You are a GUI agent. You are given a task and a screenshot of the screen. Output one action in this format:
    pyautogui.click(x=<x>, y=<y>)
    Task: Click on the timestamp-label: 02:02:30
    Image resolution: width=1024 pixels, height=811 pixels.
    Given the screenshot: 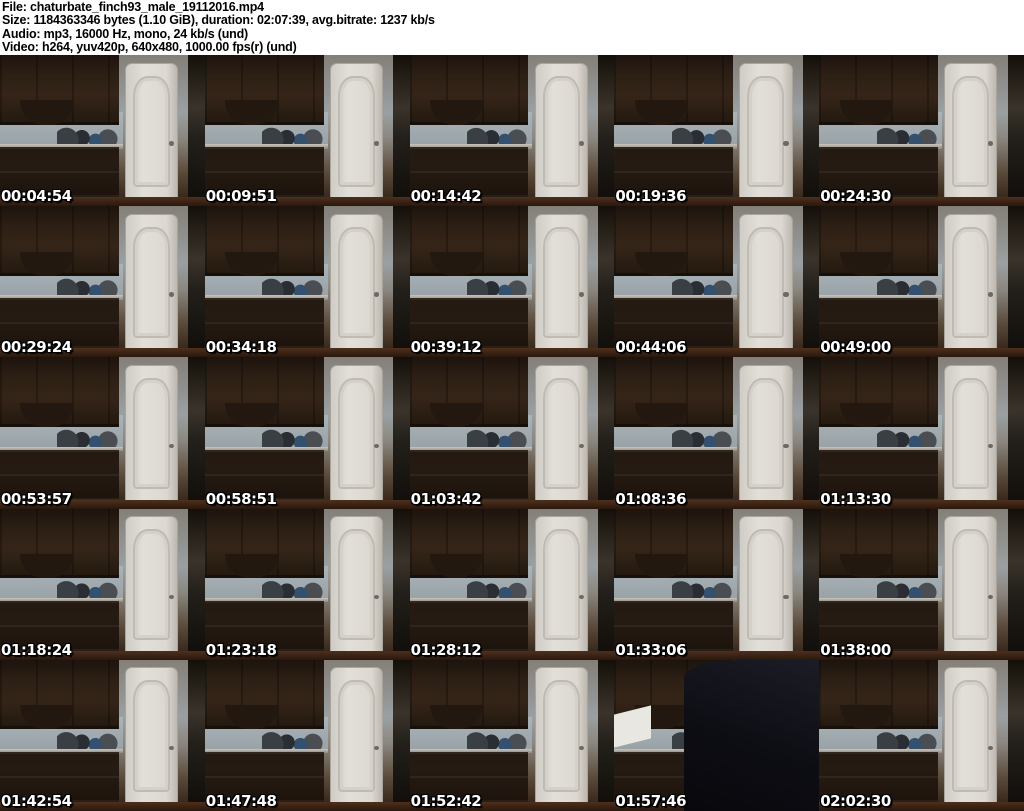 What is the action you would take?
    pyautogui.click(x=855, y=800)
    